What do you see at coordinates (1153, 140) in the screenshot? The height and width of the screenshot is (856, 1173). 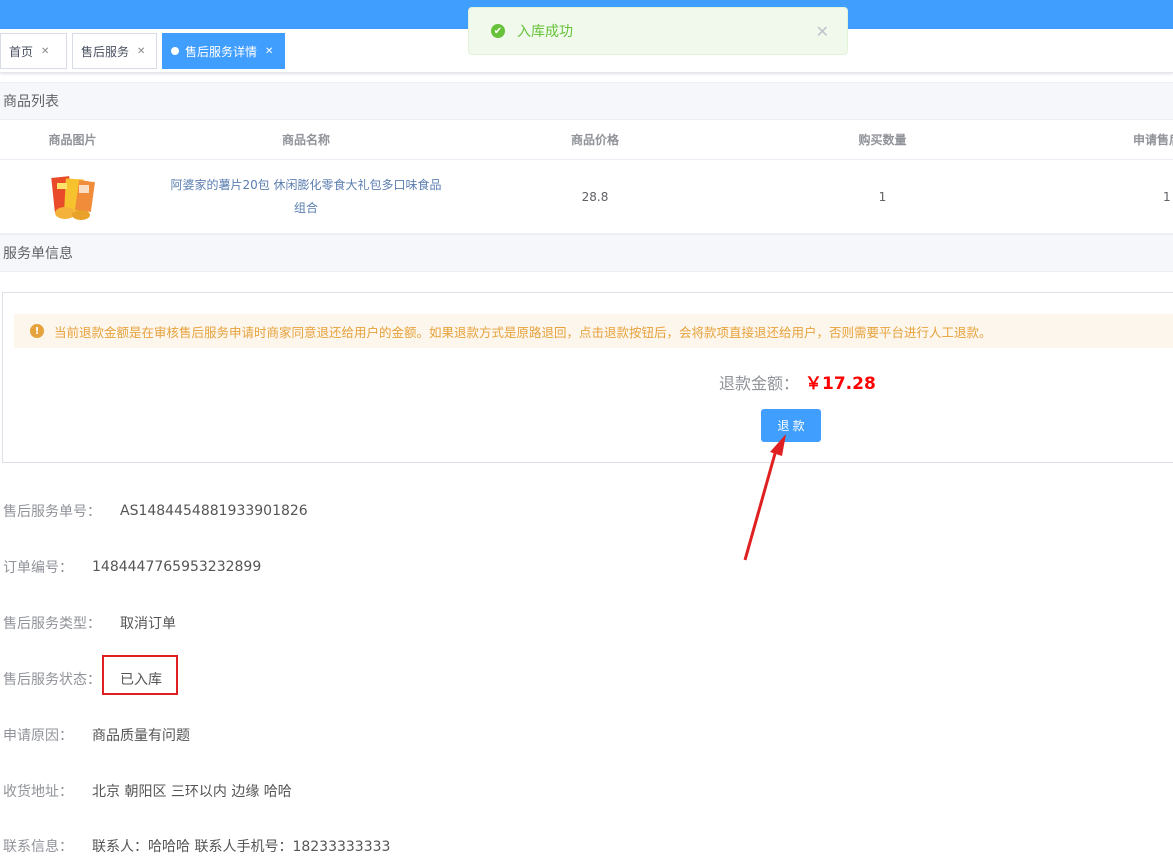 I see `column-header: 申请售后` at bounding box center [1153, 140].